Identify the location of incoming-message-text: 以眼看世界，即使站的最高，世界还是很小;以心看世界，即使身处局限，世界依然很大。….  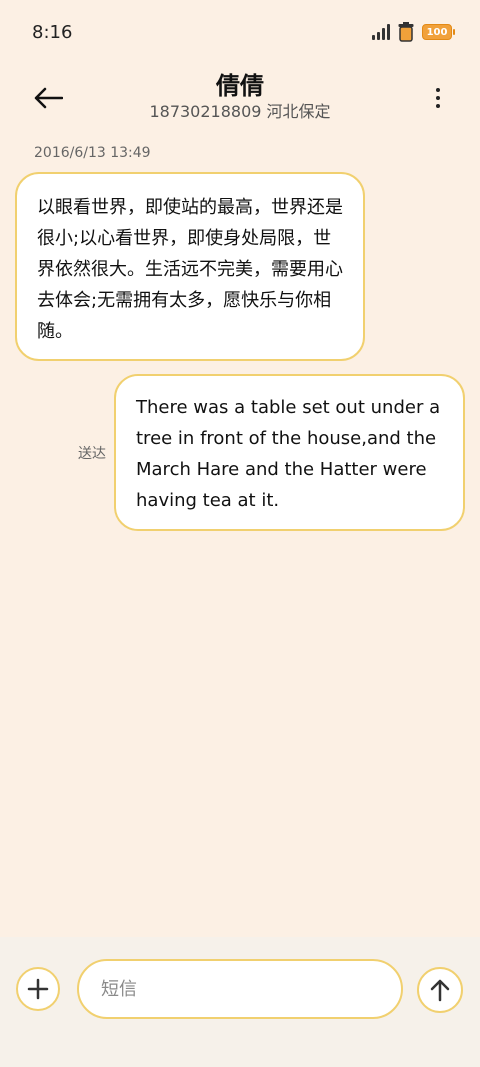
(190, 269).